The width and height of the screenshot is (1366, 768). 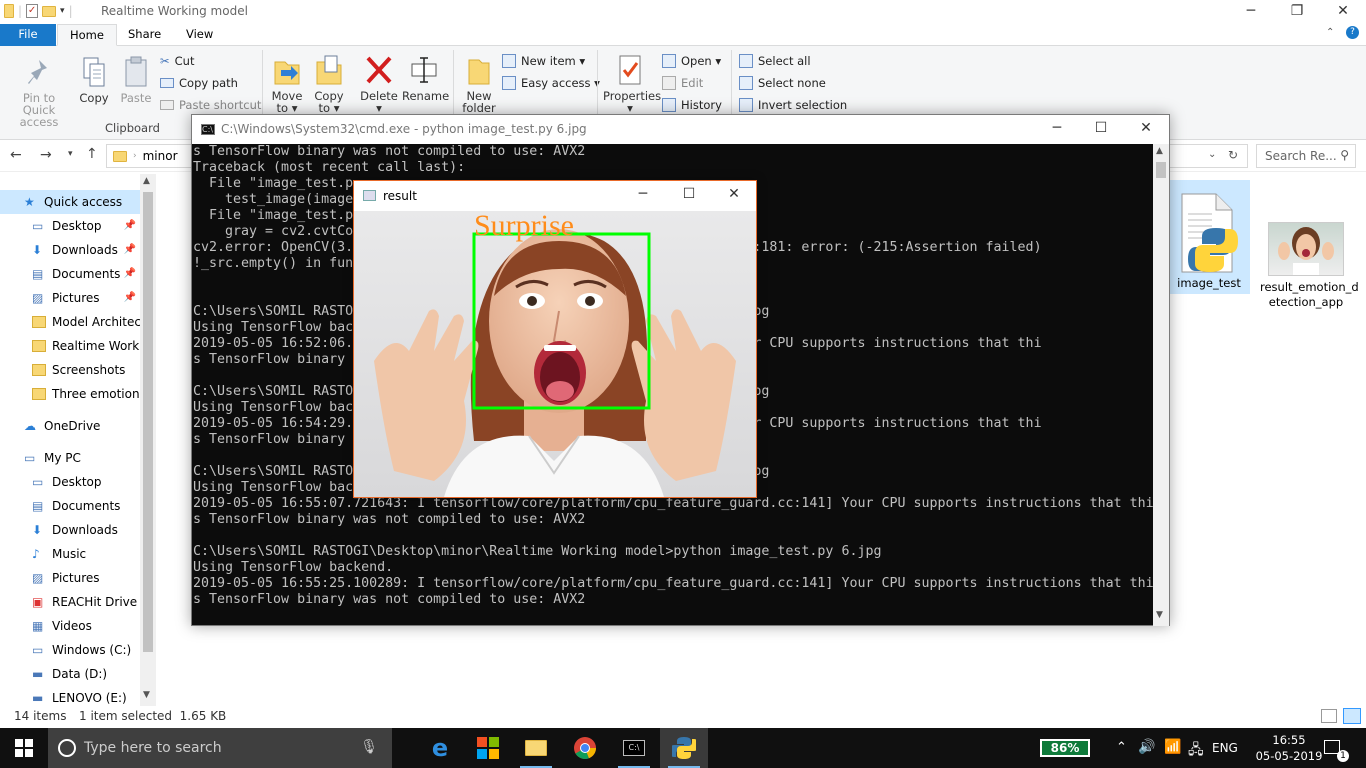 I want to click on address-box: › minor, so click(x=151, y=156).